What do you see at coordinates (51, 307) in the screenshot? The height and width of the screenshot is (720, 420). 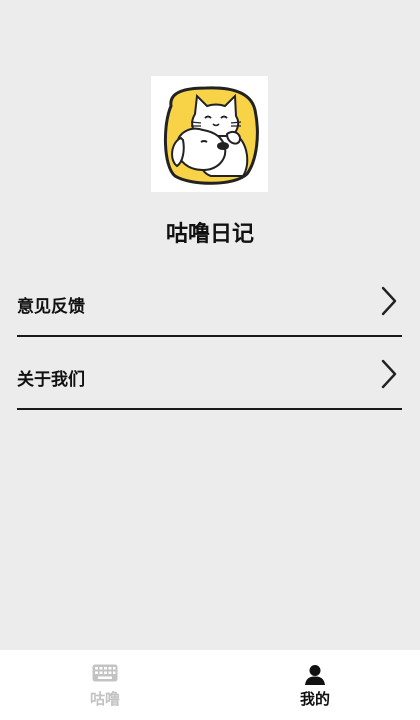 I see `menu-item-label: 意见反馈` at bounding box center [51, 307].